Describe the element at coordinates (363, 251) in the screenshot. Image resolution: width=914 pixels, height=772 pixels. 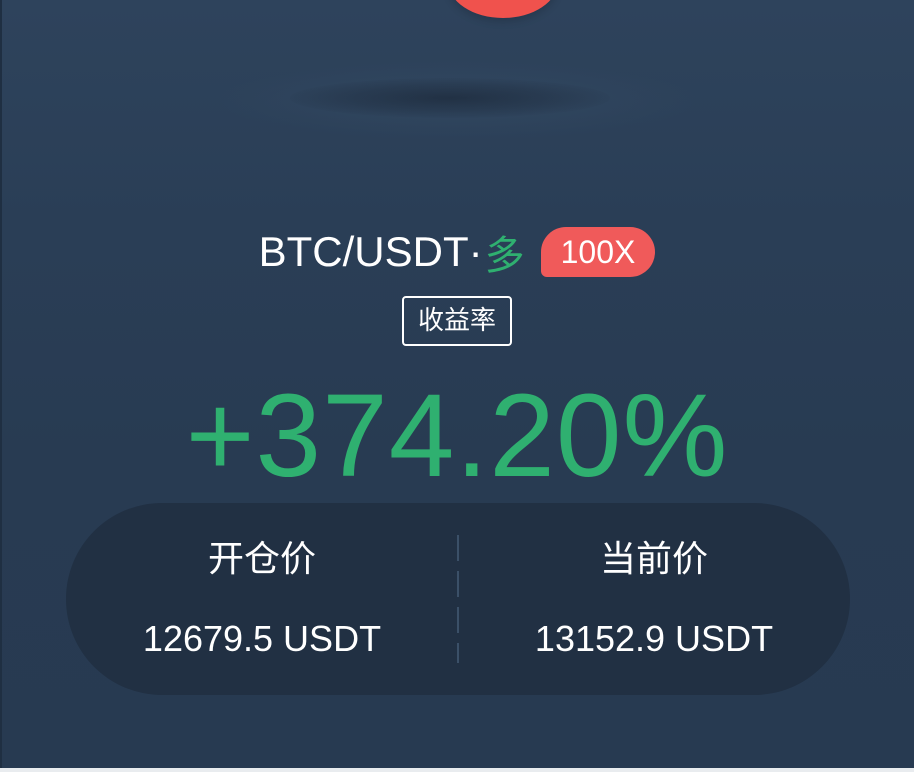
I see `trading-pair: BTC/USDT` at that location.